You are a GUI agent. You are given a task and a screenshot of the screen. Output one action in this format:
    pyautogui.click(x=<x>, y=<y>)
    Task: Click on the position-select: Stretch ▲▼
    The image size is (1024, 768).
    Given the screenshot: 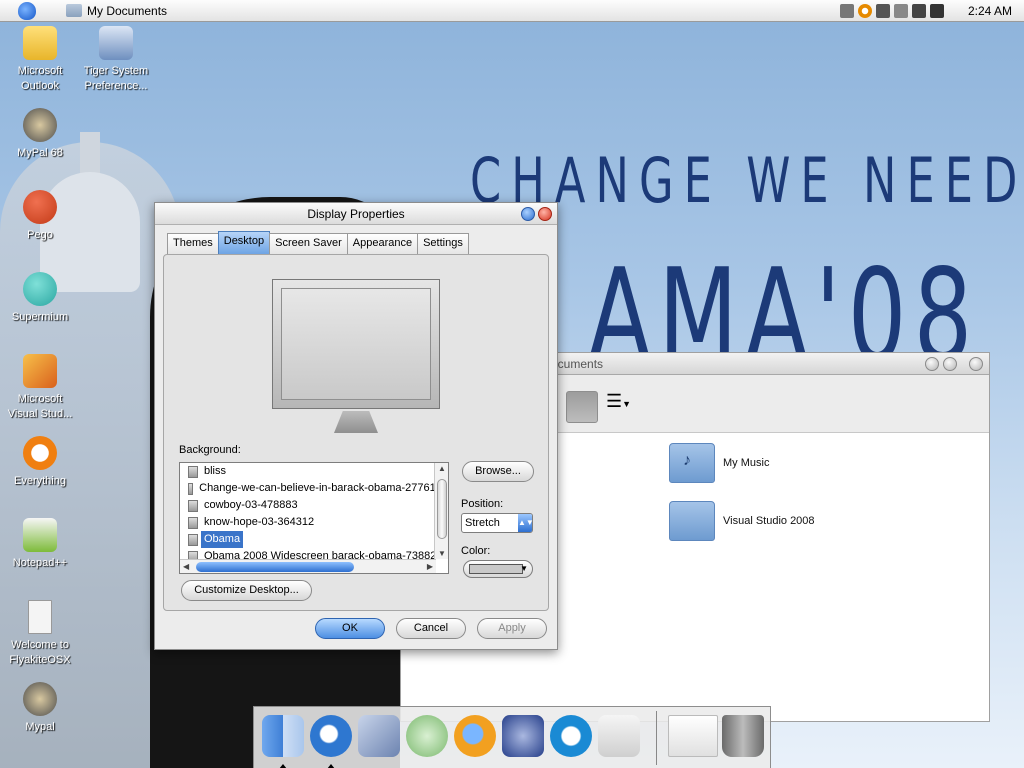 What is the action you would take?
    pyautogui.click(x=497, y=523)
    